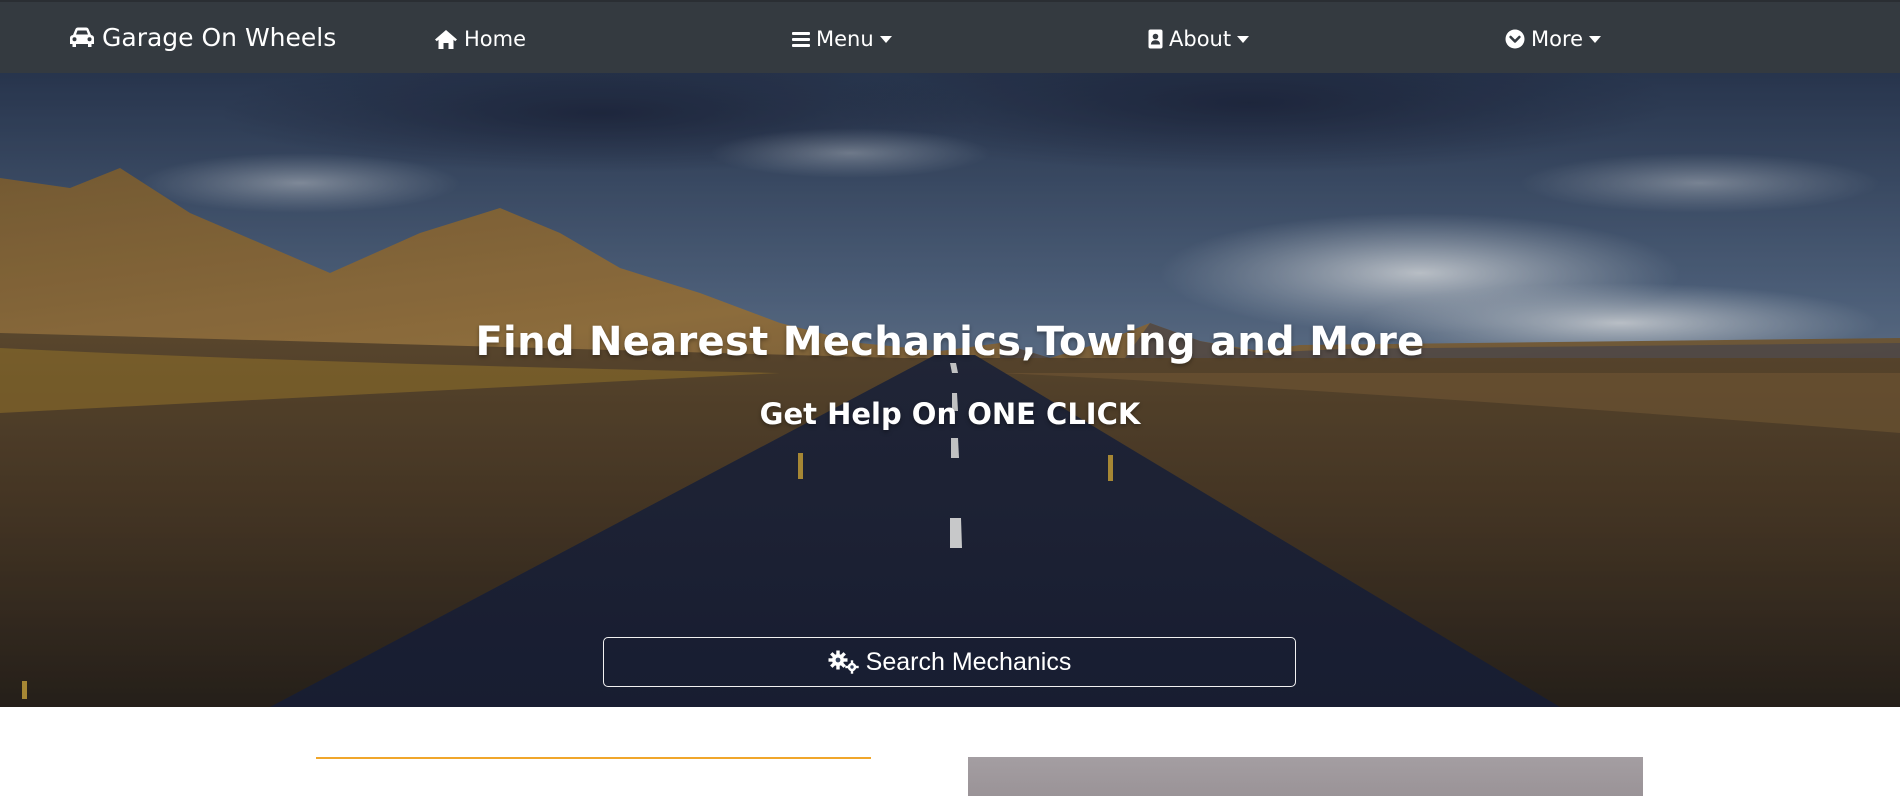  What do you see at coordinates (950, 342) in the screenshot?
I see `hero-title: Find Nearest Mechanics,Towing and More` at bounding box center [950, 342].